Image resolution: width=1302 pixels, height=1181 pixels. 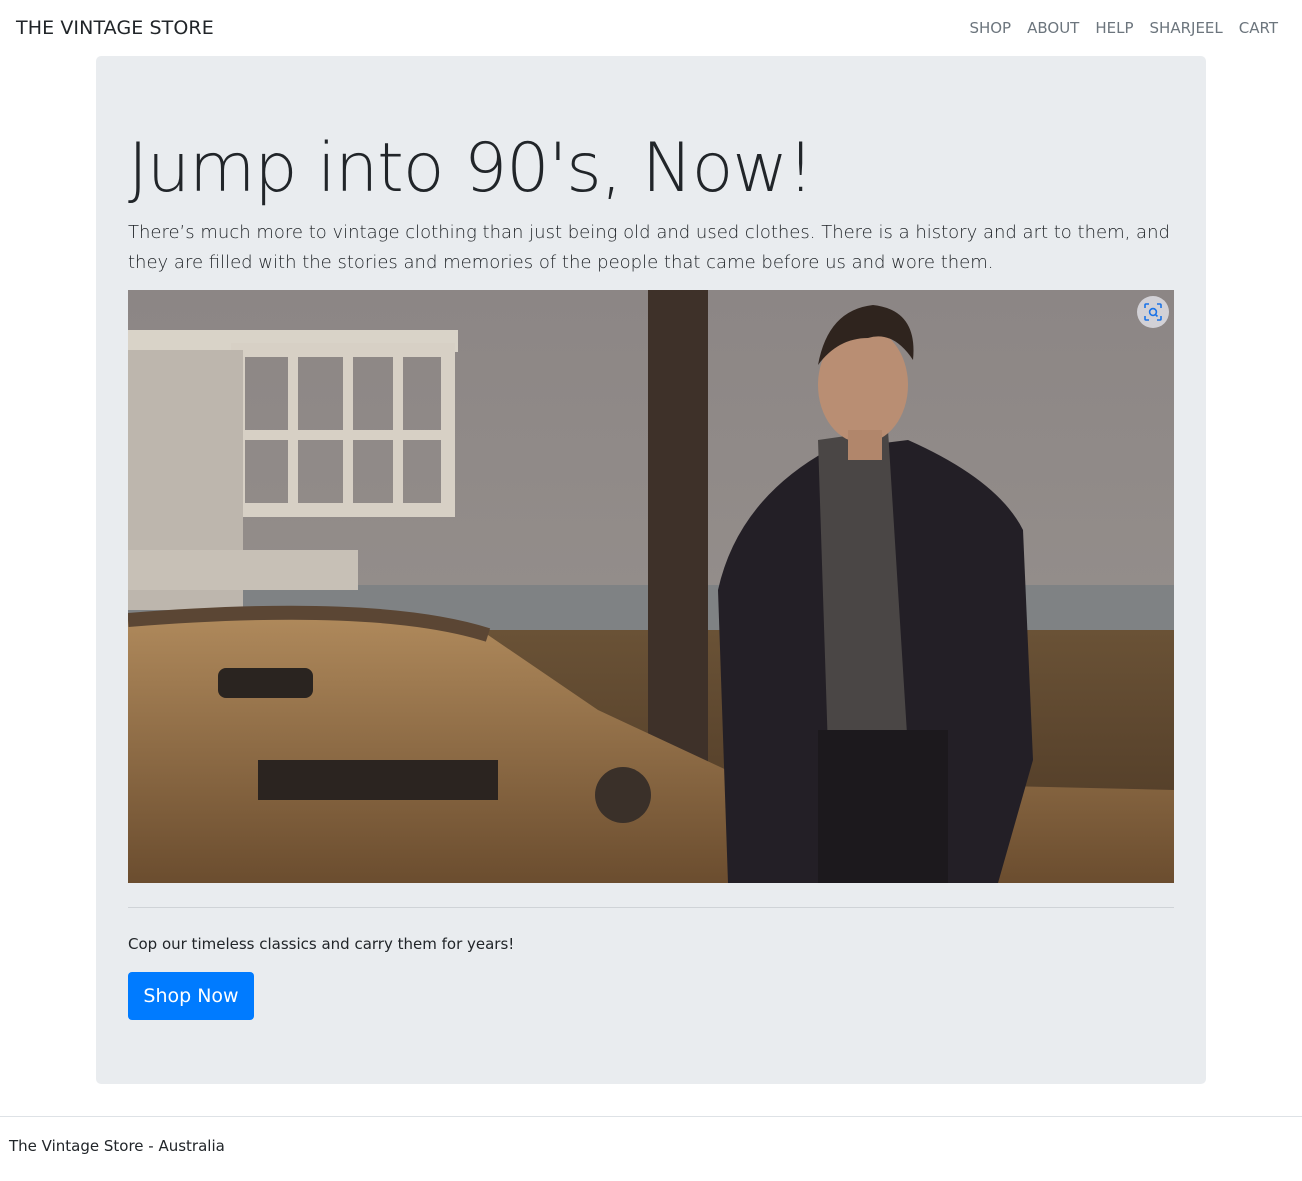 What do you see at coordinates (117, 1146) in the screenshot?
I see `footer-text: The Vintage Store - Australia` at bounding box center [117, 1146].